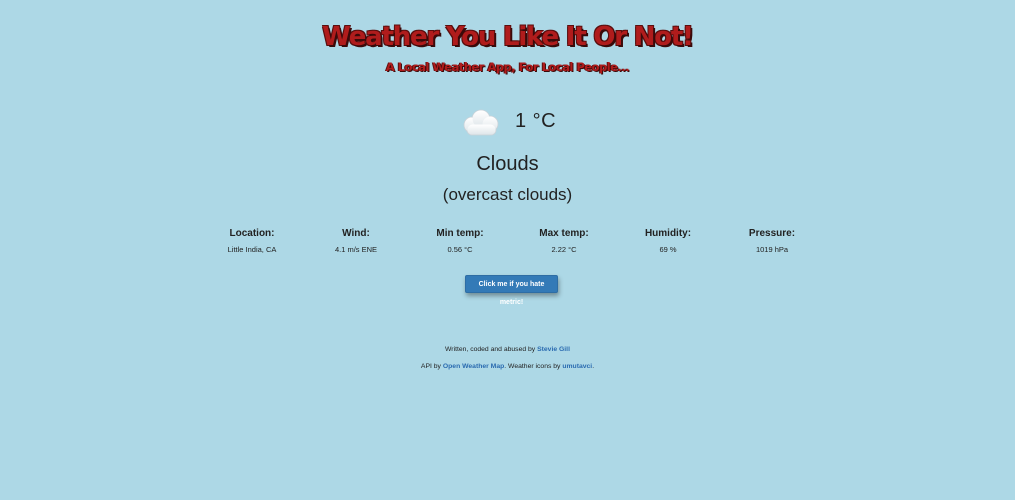 Image resolution: width=1015 pixels, height=500 pixels. What do you see at coordinates (577, 366) in the screenshot?
I see `icons-link: umutavci` at bounding box center [577, 366].